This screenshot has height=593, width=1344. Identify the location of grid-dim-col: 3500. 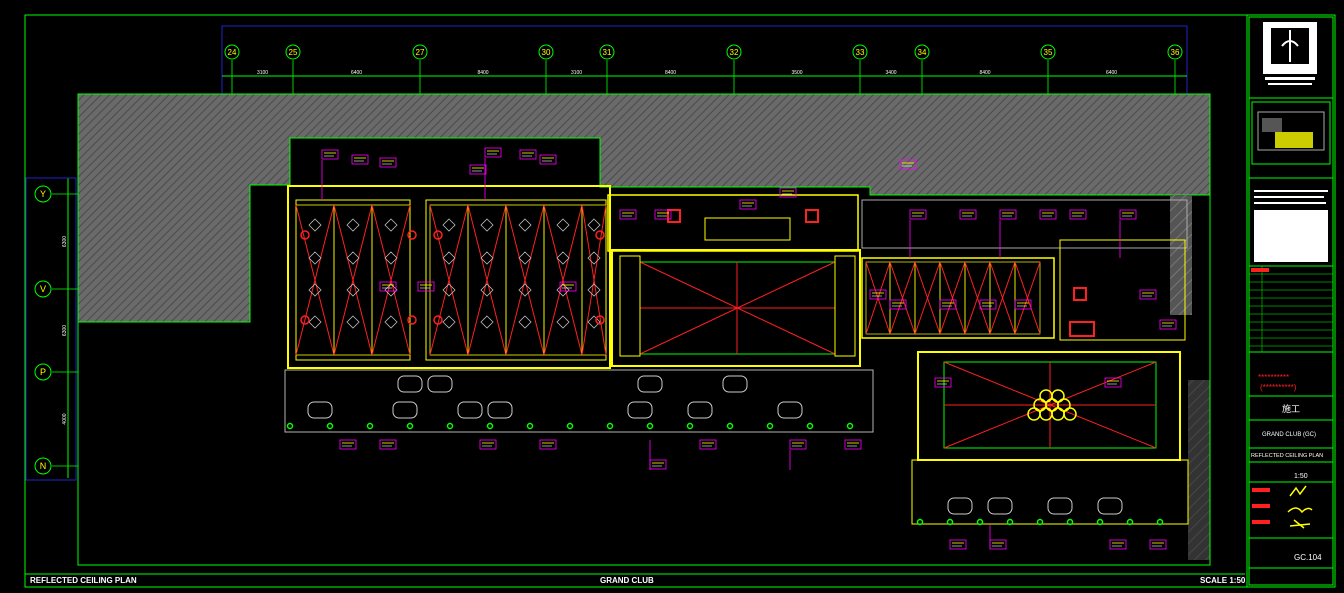
(796, 73).